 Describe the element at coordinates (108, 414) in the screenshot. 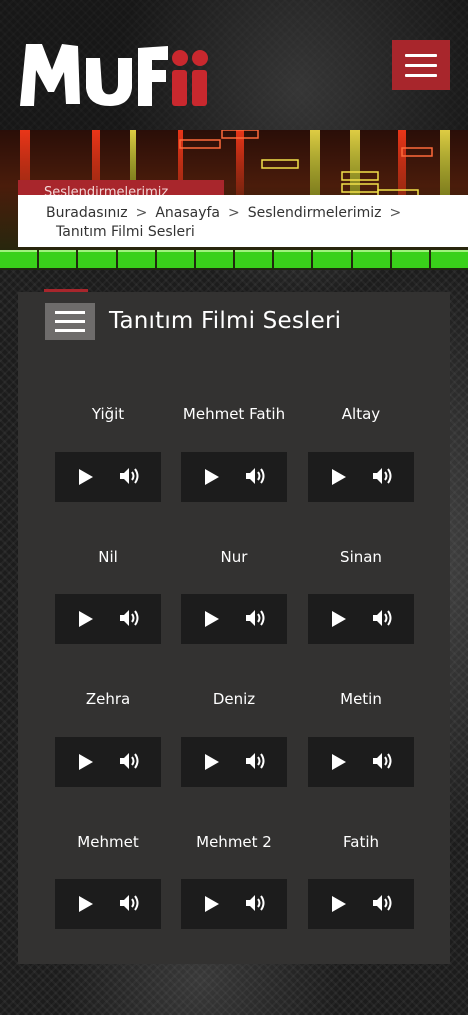

I see `voice-name: Yiğit` at that location.